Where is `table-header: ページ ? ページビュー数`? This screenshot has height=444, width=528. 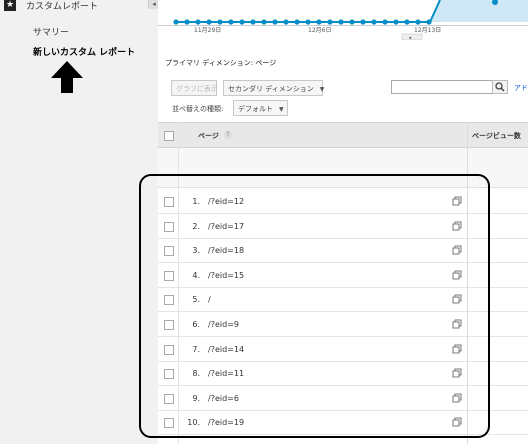
table-header: ページ ? ページビュー数 is located at coordinates (343, 135).